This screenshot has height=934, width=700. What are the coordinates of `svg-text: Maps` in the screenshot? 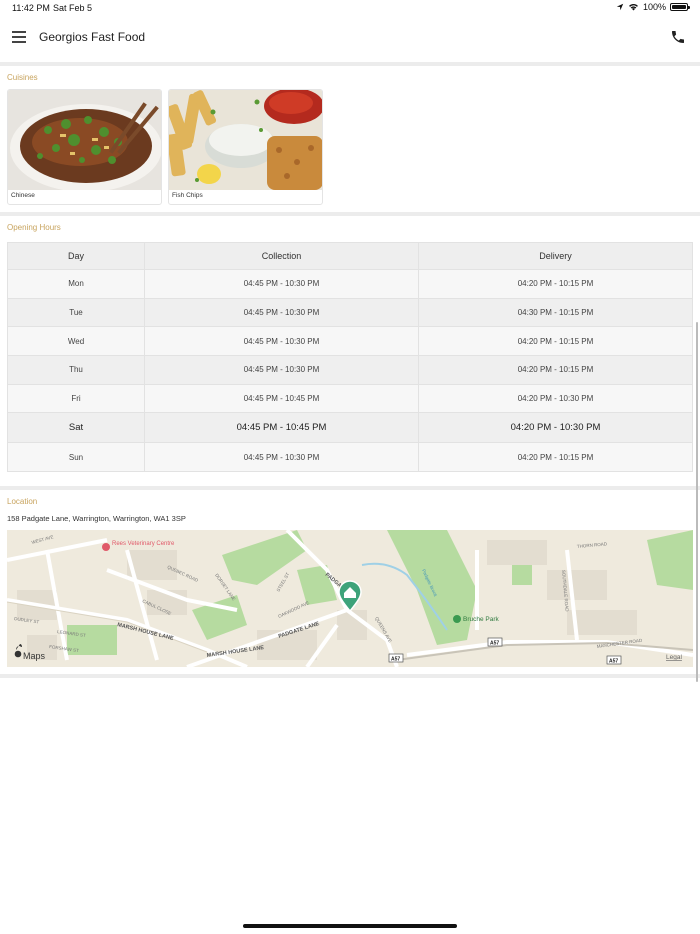 It's located at (34, 656).